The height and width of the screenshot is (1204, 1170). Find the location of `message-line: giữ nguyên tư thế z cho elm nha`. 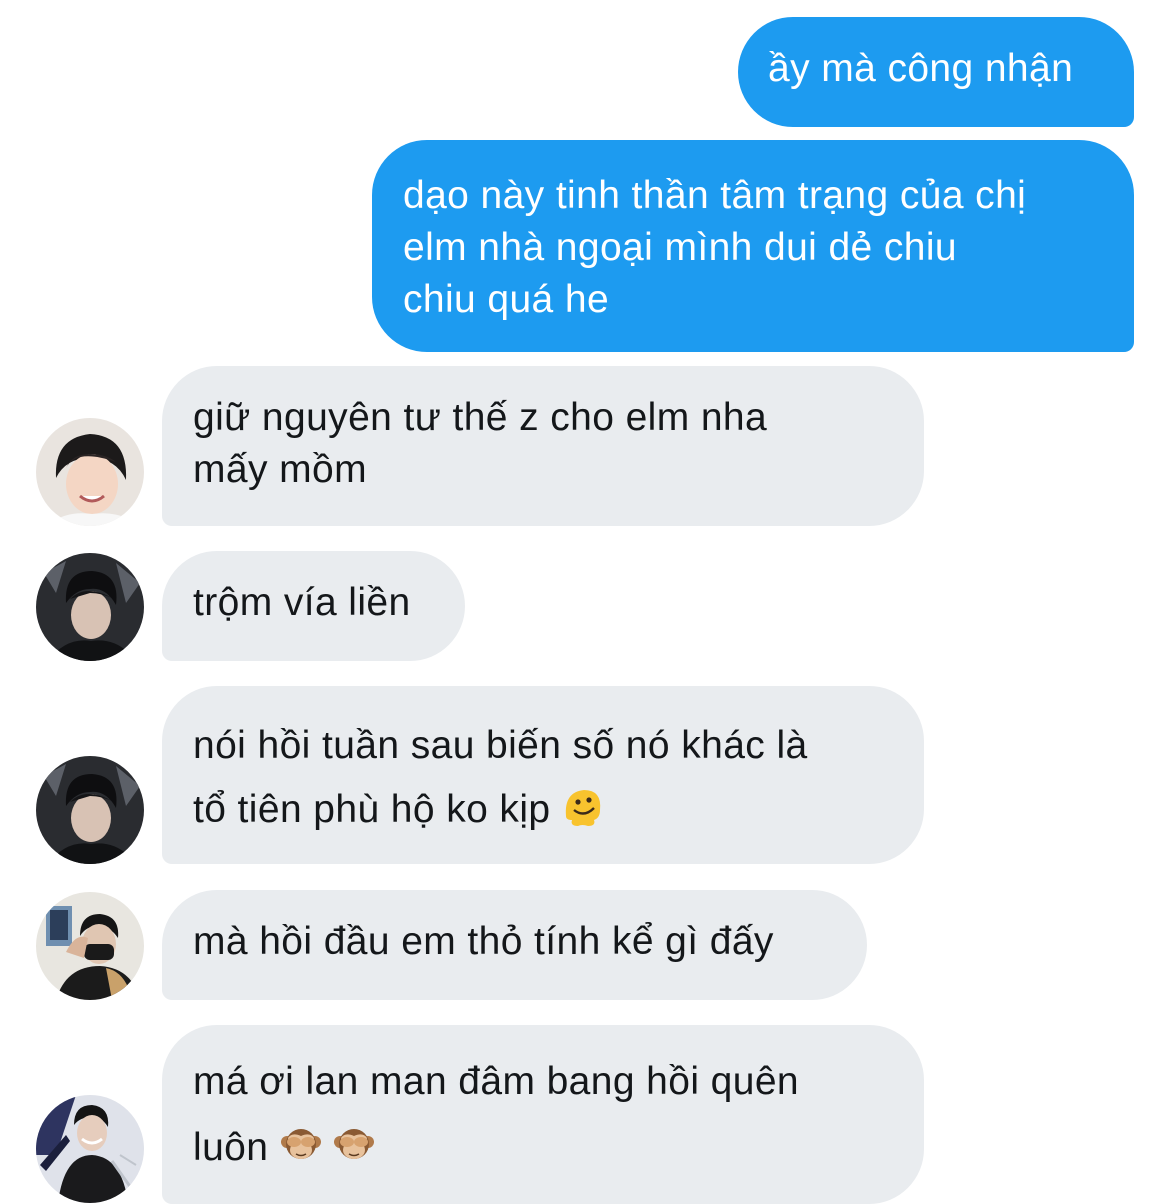

message-line: giữ nguyên tư thế z cho elm nha is located at coordinates (480, 417).